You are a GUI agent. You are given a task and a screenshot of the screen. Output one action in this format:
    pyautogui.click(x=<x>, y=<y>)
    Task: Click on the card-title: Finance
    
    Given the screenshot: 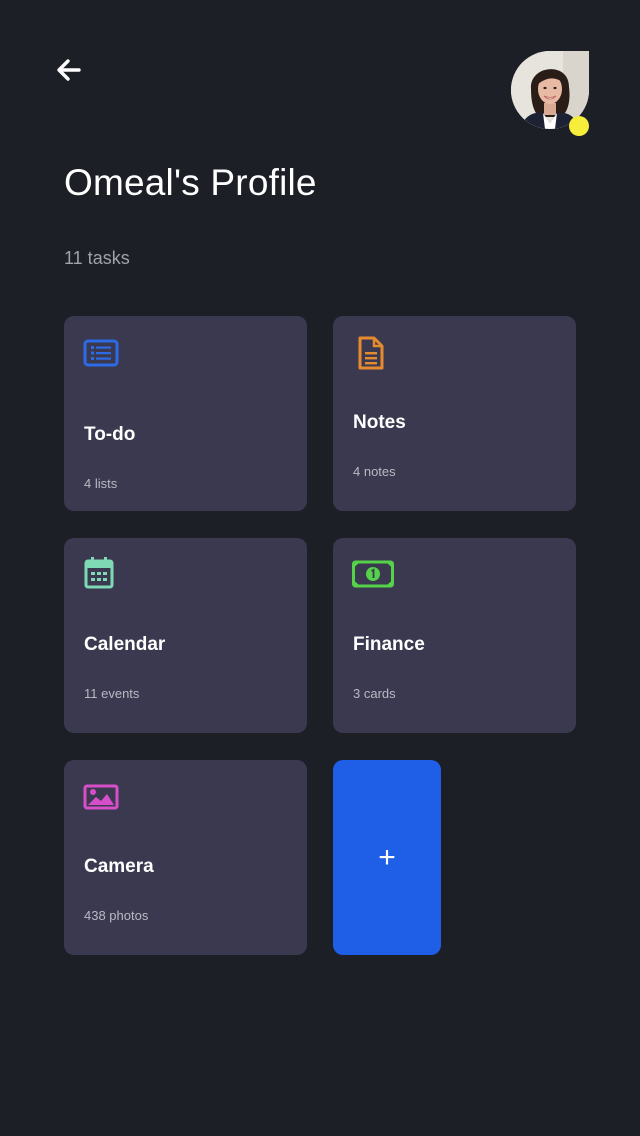 What is the action you would take?
    pyautogui.click(x=389, y=644)
    